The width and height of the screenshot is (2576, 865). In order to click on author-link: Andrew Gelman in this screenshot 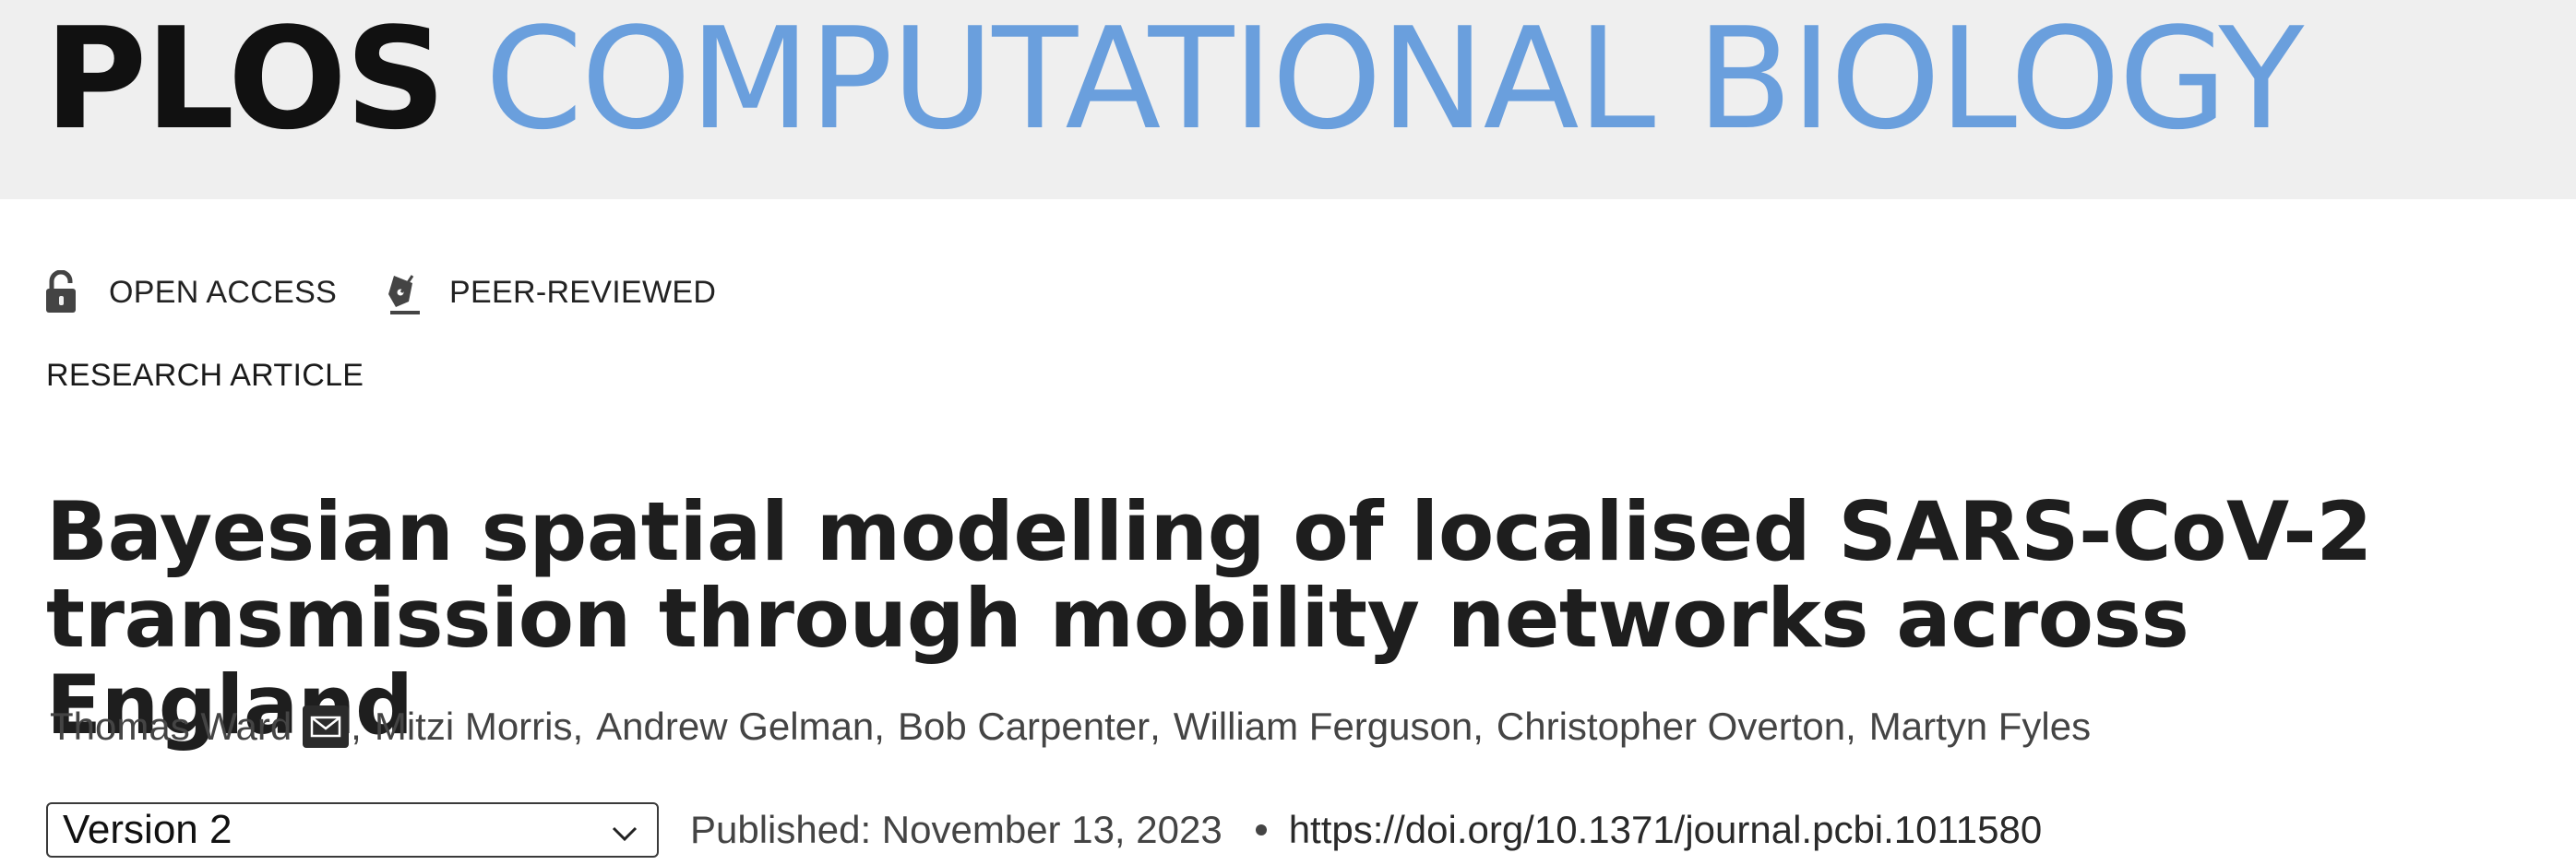, I will do `click(735, 727)`.